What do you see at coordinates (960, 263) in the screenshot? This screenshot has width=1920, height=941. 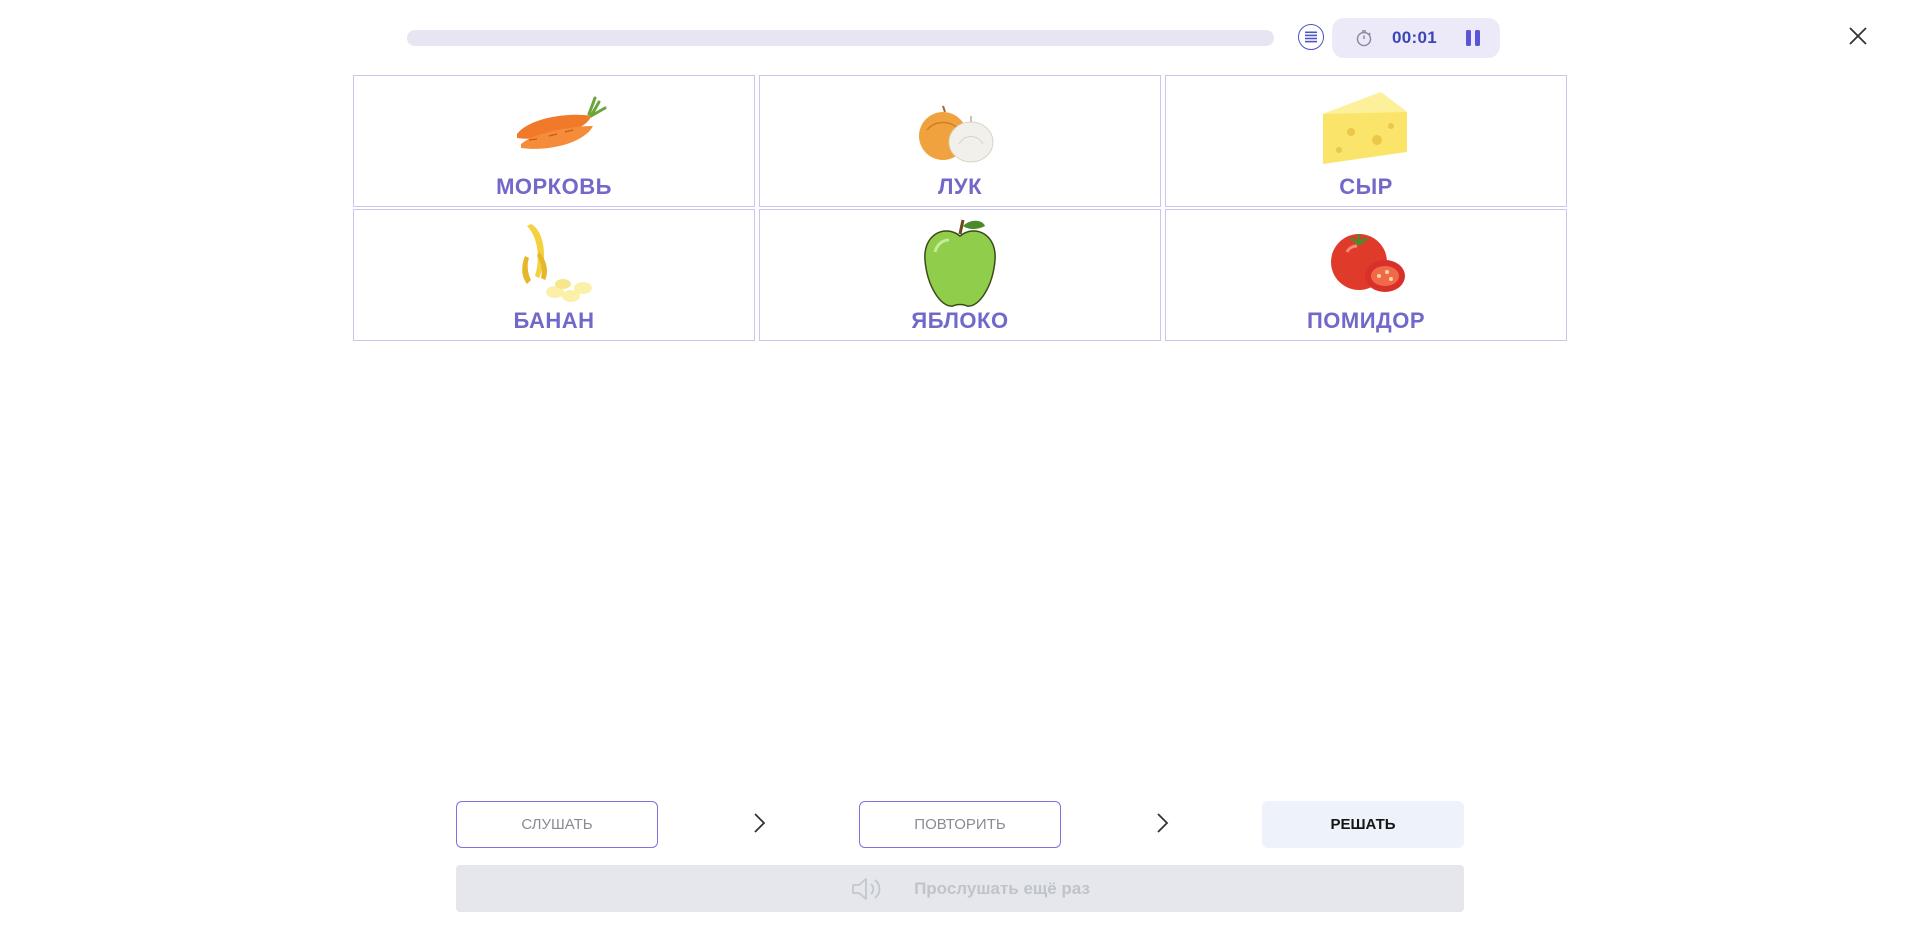 I see `apple-icon` at bounding box center [960, 263].